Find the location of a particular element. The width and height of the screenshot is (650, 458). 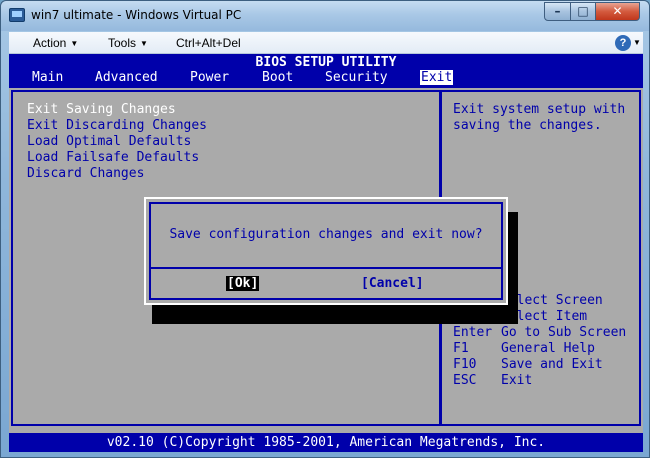

key-desc: Save and Exit is located at coordinates (552, 364).